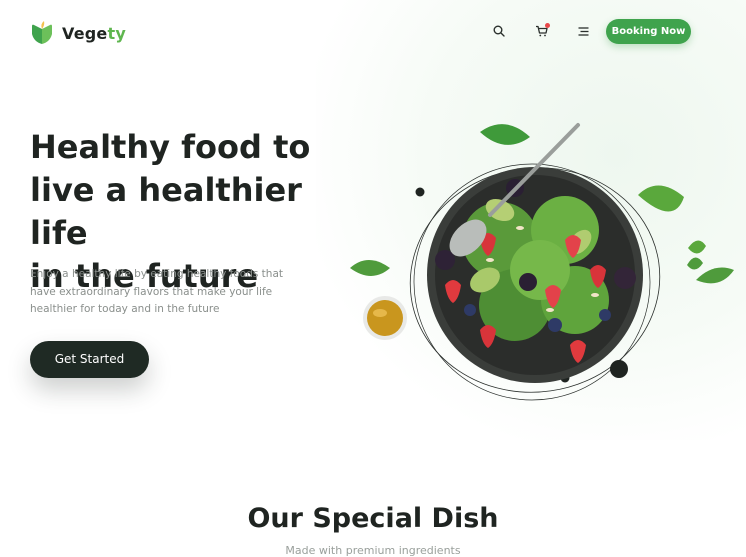  Describe the element at coordinates (373, 550) in the screenshot. I see `section-subtitle: Made with premium ingredients` at that location.